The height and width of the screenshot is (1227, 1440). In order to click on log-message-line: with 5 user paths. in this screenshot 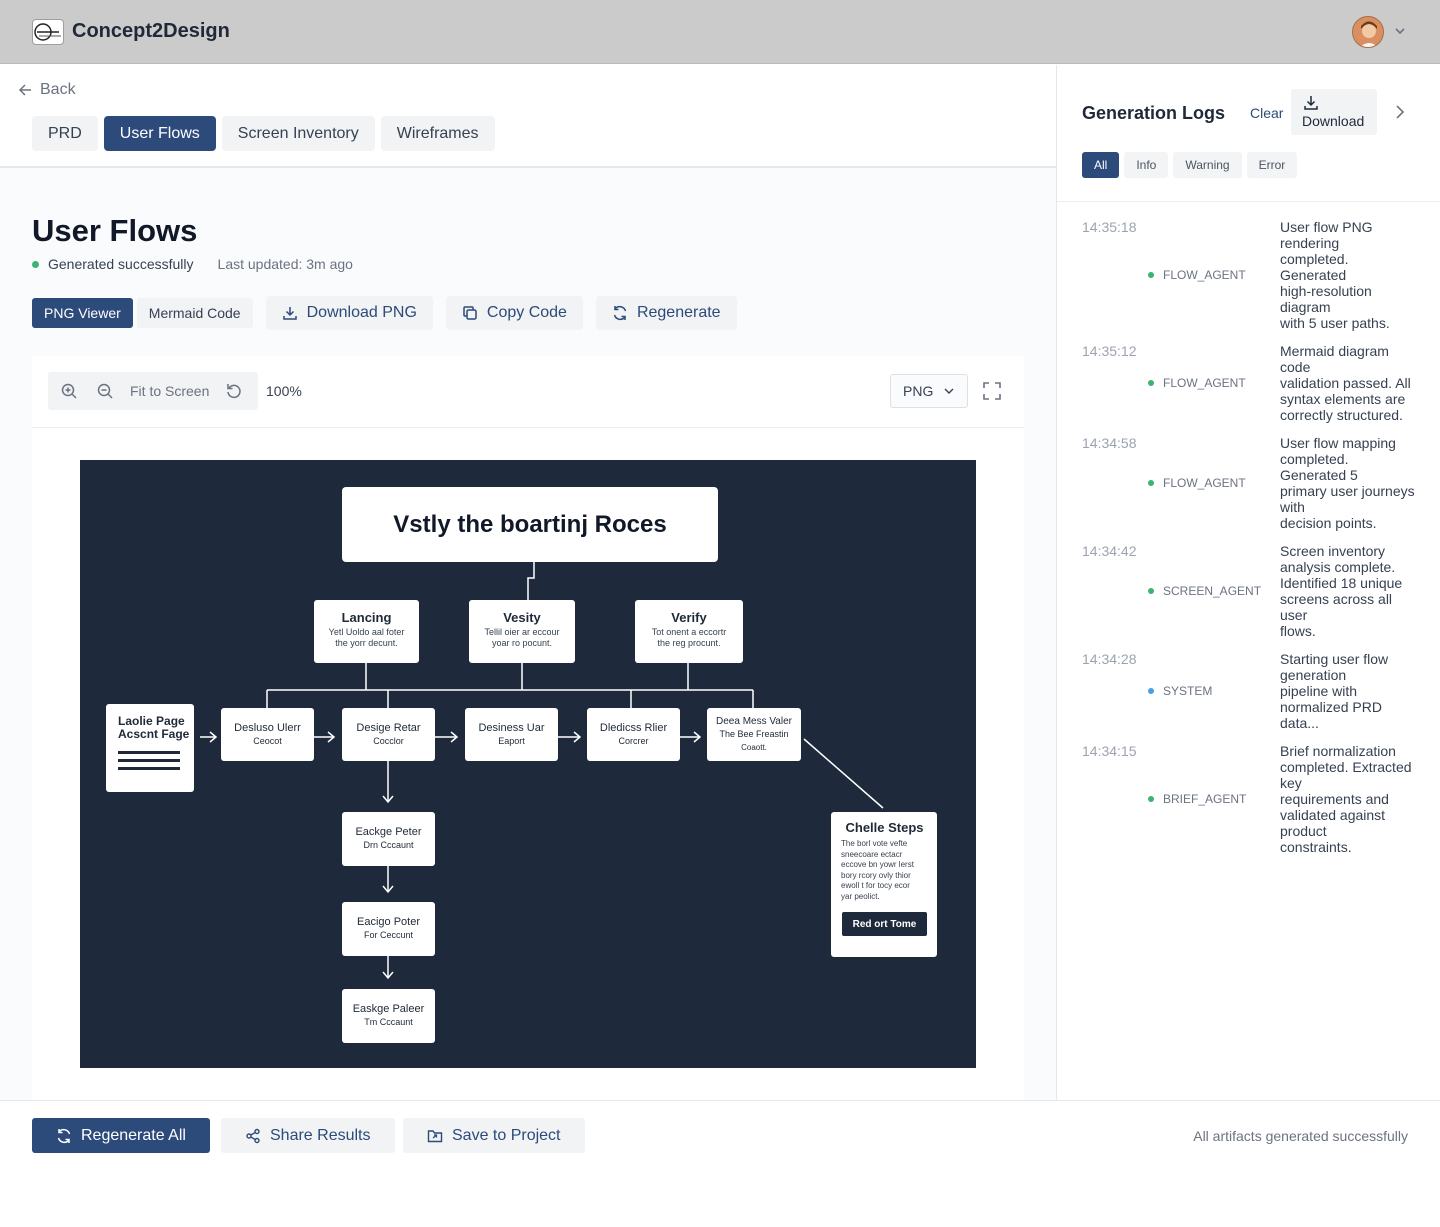, I will do `click(1335, 323)`.